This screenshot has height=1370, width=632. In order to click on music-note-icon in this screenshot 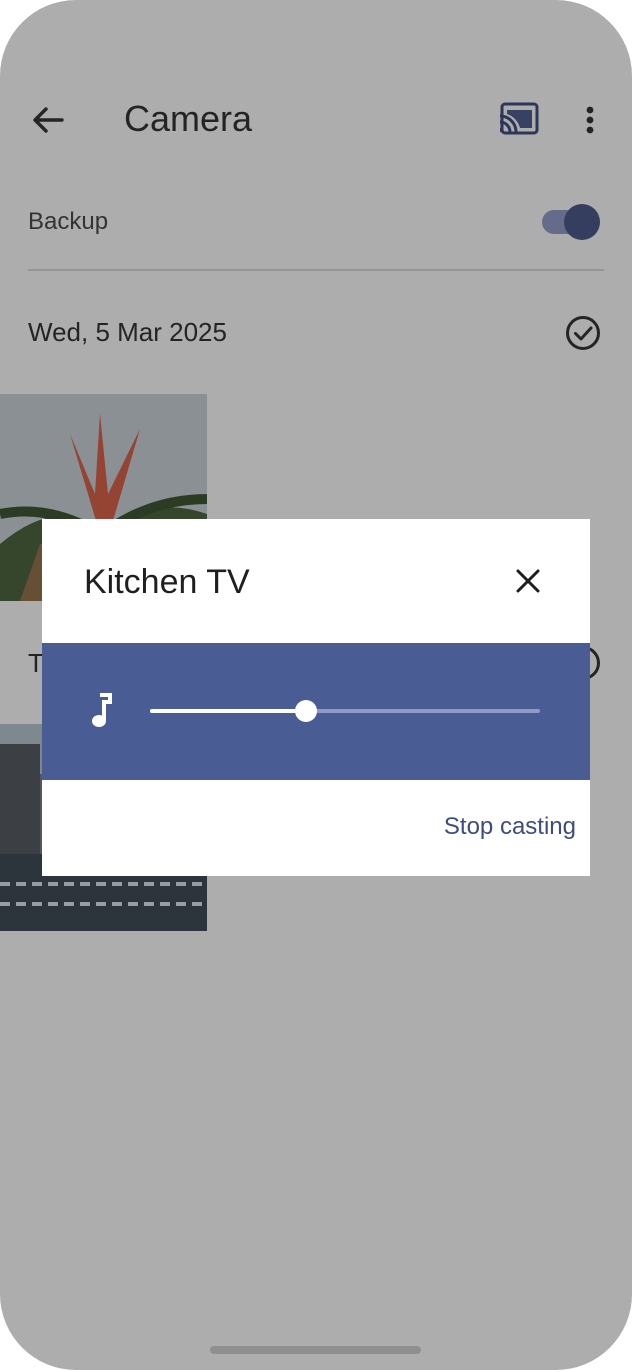, I will do `click(102, 710)`.